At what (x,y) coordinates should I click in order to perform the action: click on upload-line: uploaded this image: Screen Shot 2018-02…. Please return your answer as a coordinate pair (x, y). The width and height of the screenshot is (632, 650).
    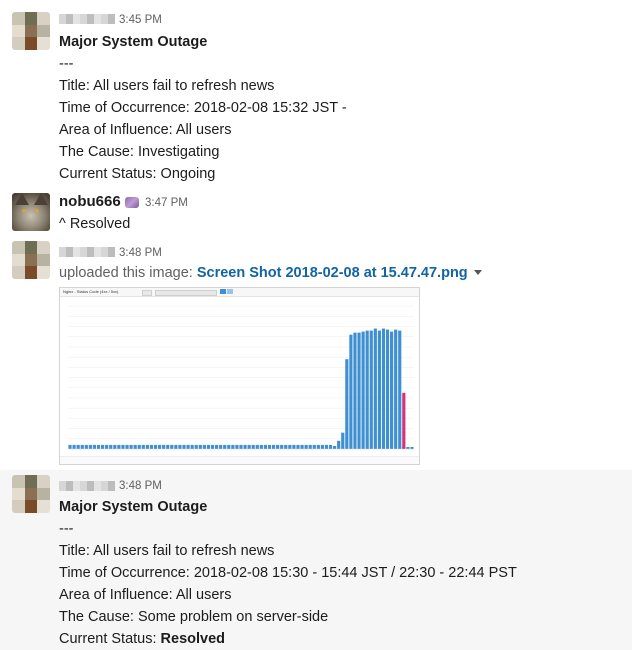
    Looking at the image, I should click on (270, 273).